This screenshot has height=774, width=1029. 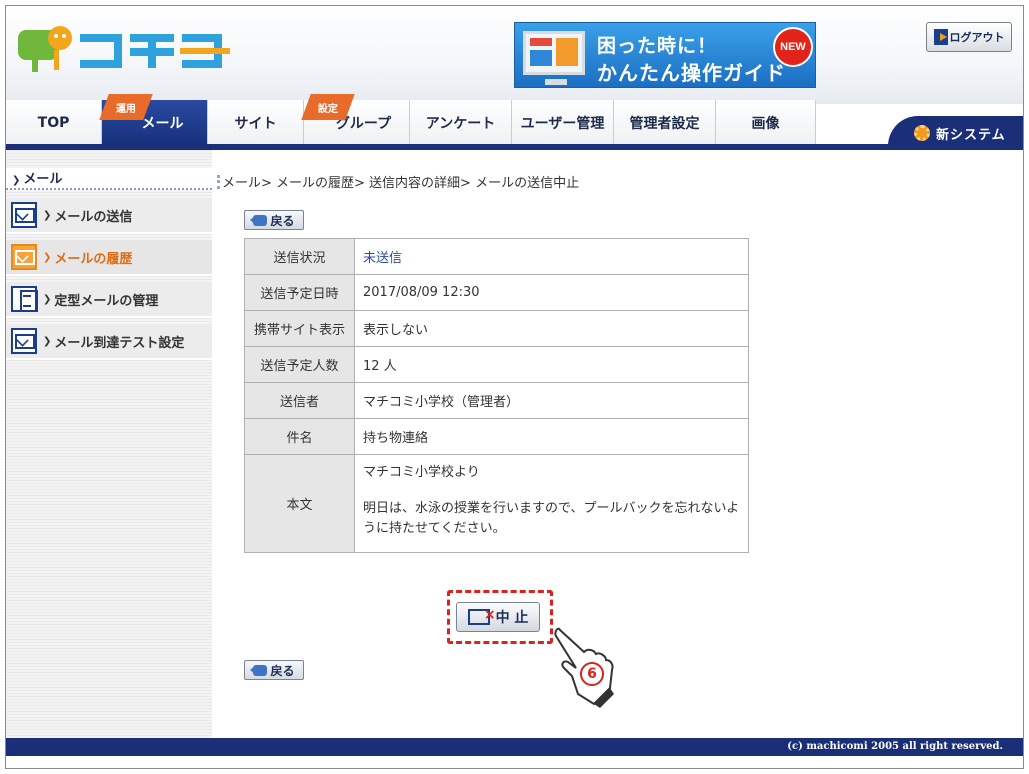 I want to click on table-row: 送信予定日時 2017/08/09 12:30, so click(x=496, y=292).